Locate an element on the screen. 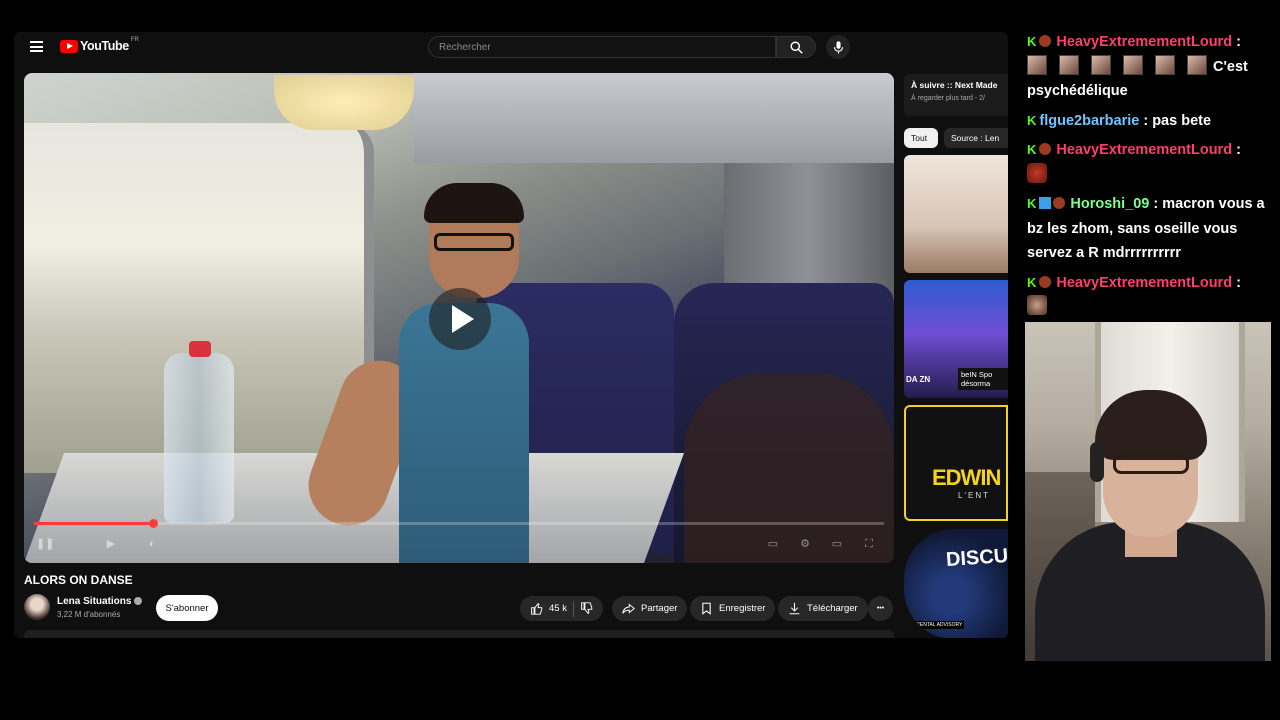  person-glasses is located at coordinates (474, 242).